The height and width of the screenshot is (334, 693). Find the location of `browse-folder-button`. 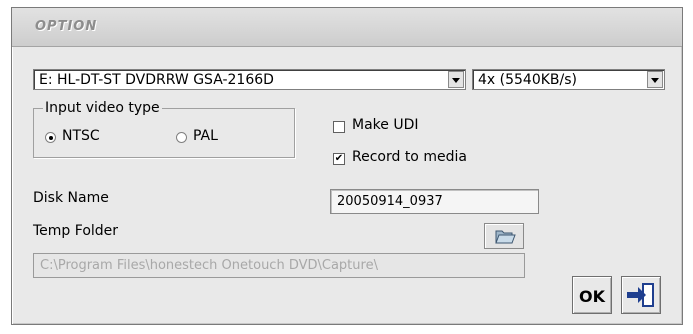

browse-folder-button is located at coordinates (504, 236).